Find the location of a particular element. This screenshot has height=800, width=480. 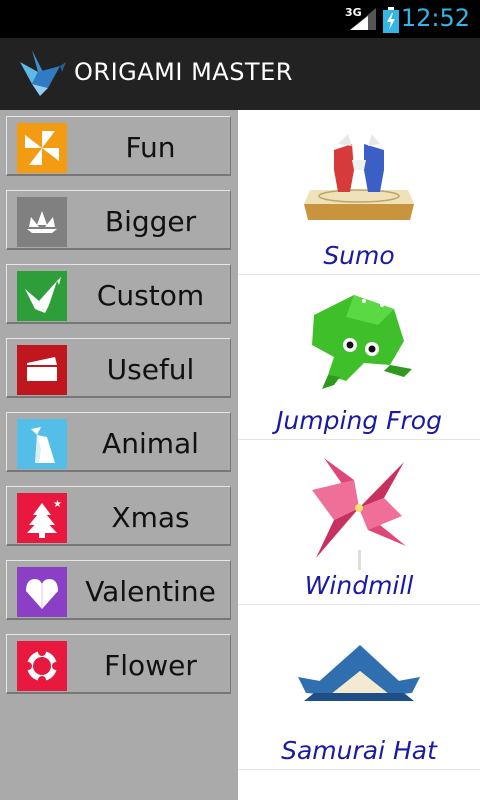

origami-name: Samurai Hat is located at coordinates (359, 750).